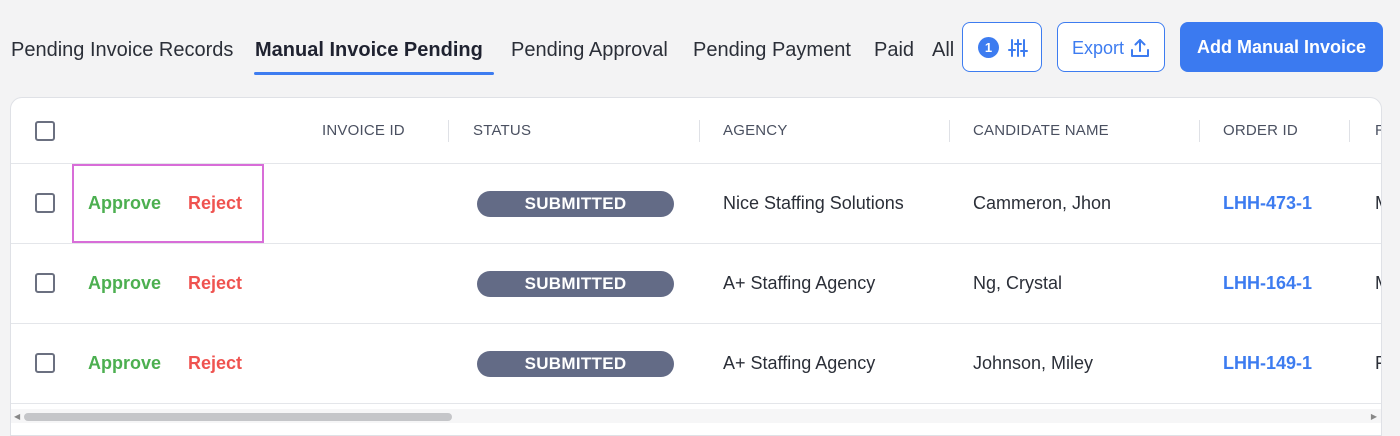 This screenshot has width=1400, height=436. What do you see at coordinates (363, 131) in the screenshot?
I see `column-header-invoice-id: INVOICE ID` at bounding box center [363, 131].